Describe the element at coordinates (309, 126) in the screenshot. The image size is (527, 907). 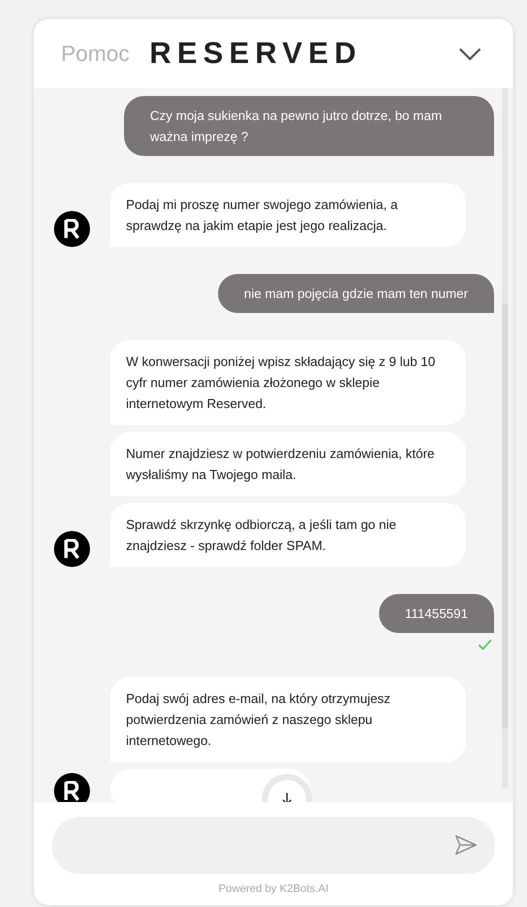
I see `user-message: Czy moja sukienka na pewno jutro dotrze, bo mam ważna imprezę ?` at that location.